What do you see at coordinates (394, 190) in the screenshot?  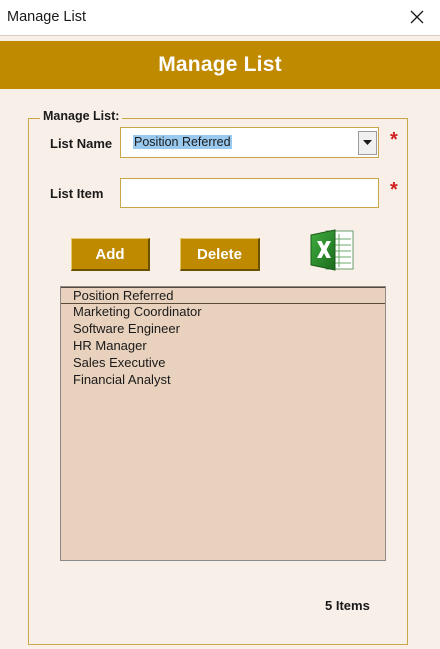 I see `list-item-required-marker: *` at bounding box center [394, 190].